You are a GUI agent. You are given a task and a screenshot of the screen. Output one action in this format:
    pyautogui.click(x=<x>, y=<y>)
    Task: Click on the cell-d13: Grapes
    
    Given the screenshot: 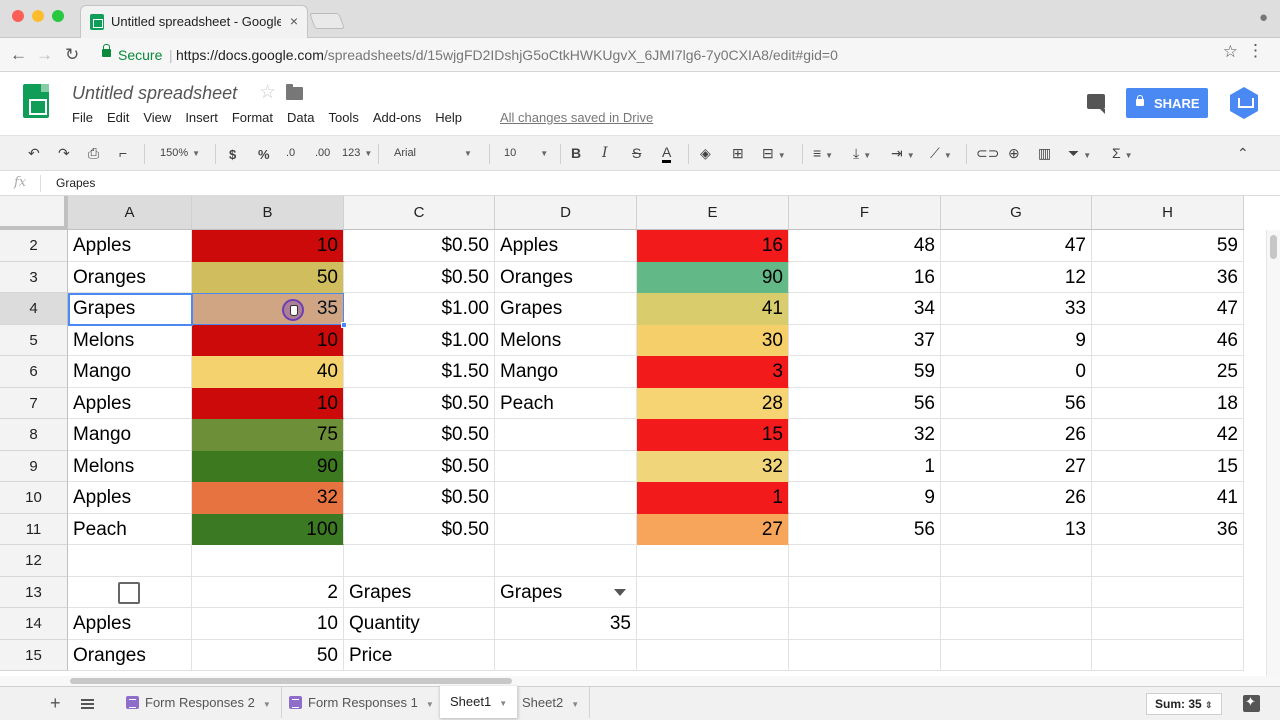 What is the action you would take?
    pyautogui.click(x=566, y=592)
    